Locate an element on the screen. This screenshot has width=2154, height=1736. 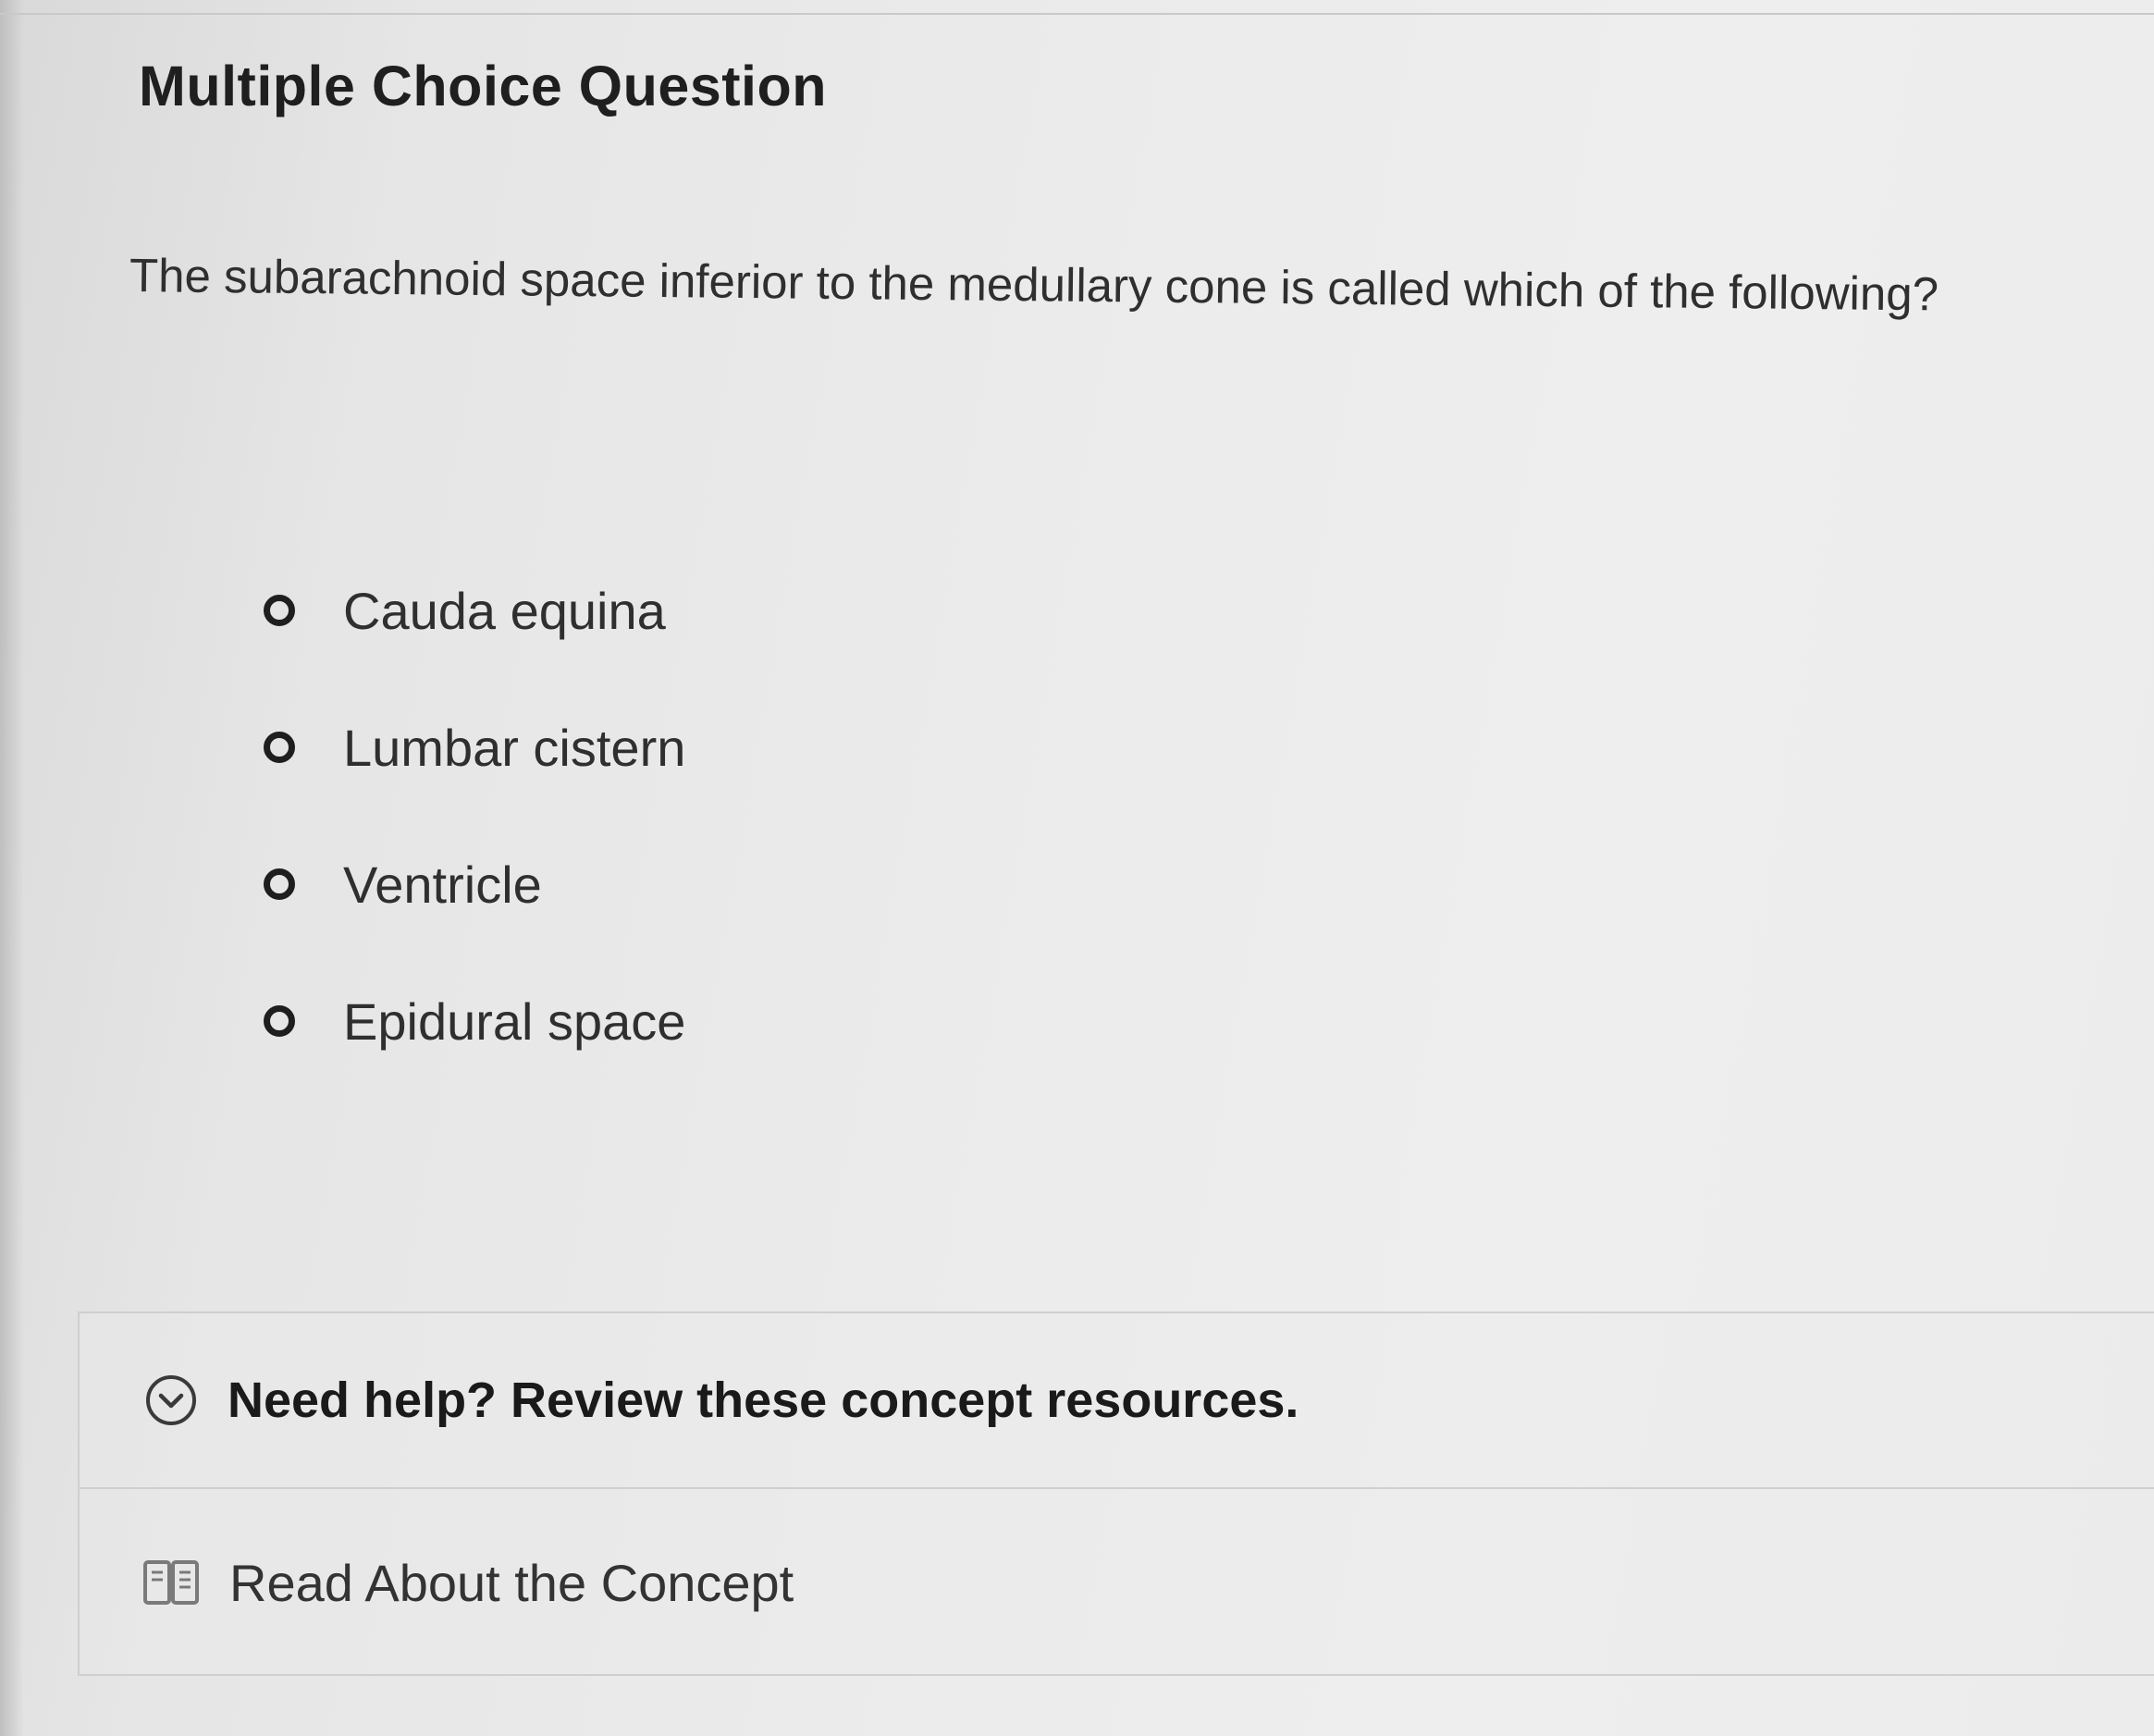
chevron-down-circle-icon is located at coordinates (171, 1400).